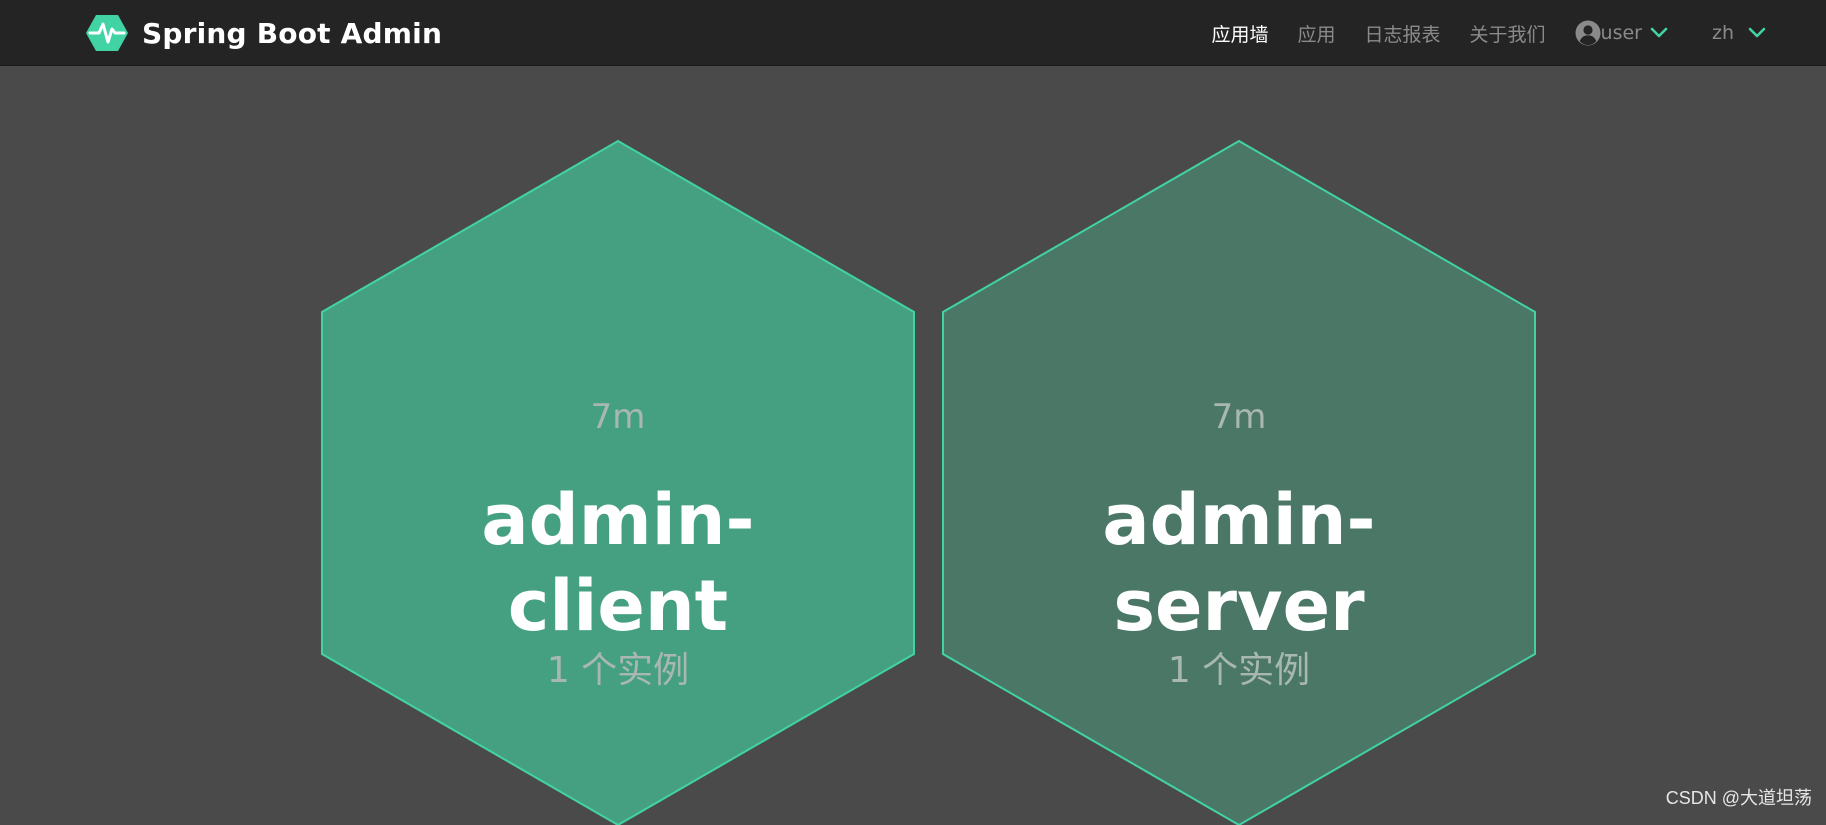 This screenshot has width=1826, height=825. What do you see at coordinates (618, 606) in the screenshot?
I see `app-name-line: client` at bounding box center [618, 606].